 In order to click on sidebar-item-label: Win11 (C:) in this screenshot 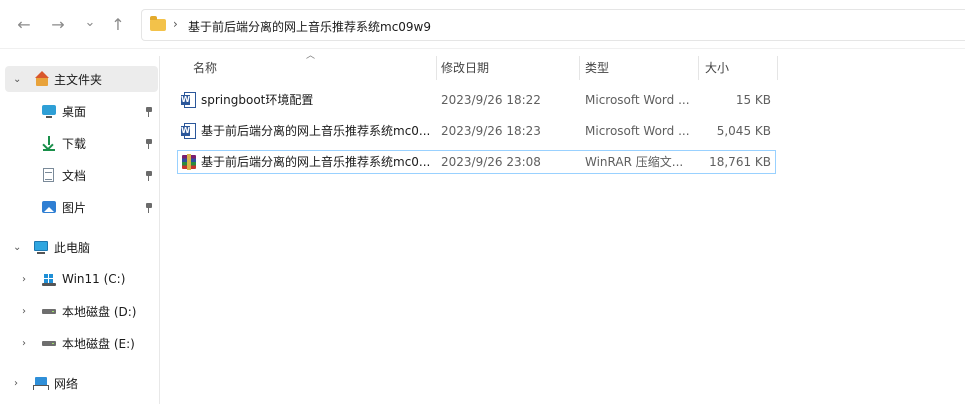, I will do `click(94, 279)`.